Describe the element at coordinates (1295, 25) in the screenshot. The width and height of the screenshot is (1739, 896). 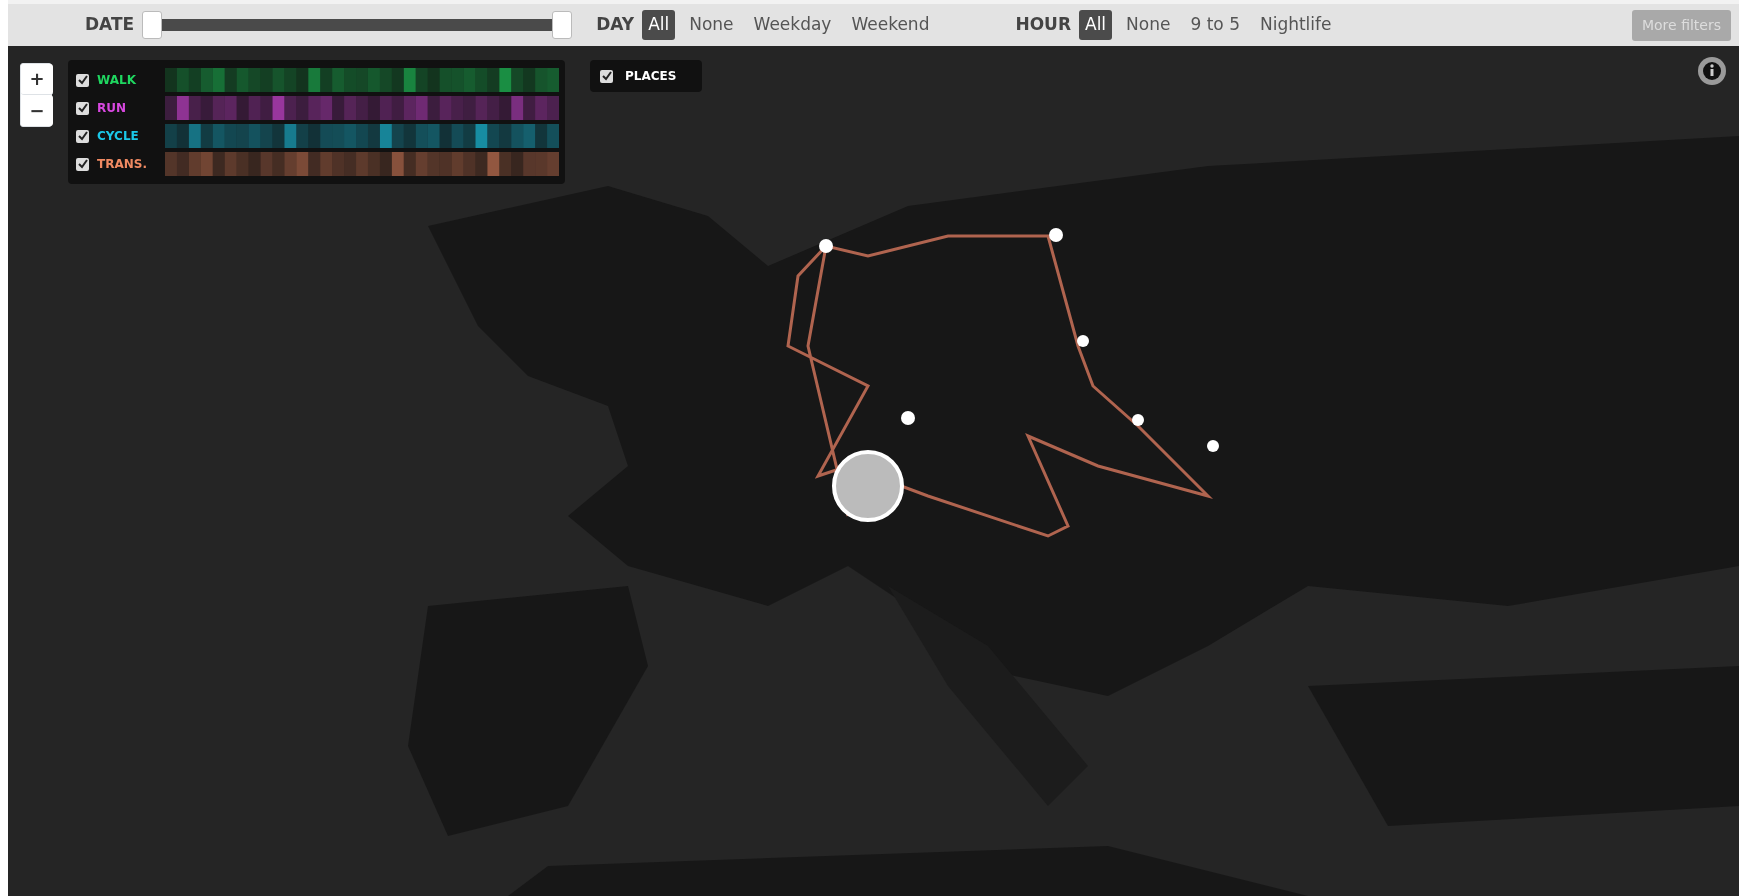
I see `filter-option: Nightlife` at that location.